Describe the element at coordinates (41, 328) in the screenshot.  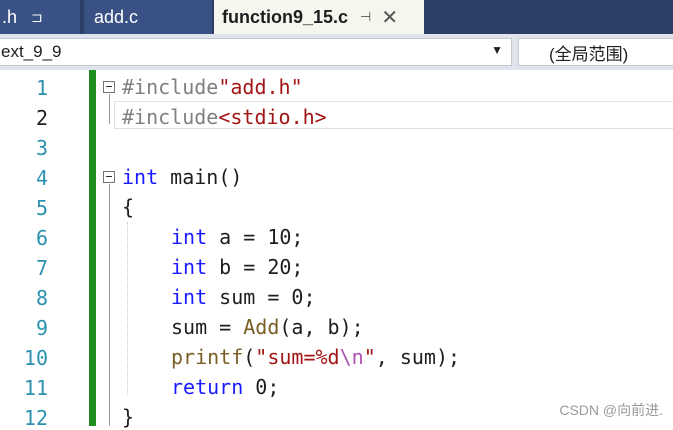
I see `line-number: 9` at that location.